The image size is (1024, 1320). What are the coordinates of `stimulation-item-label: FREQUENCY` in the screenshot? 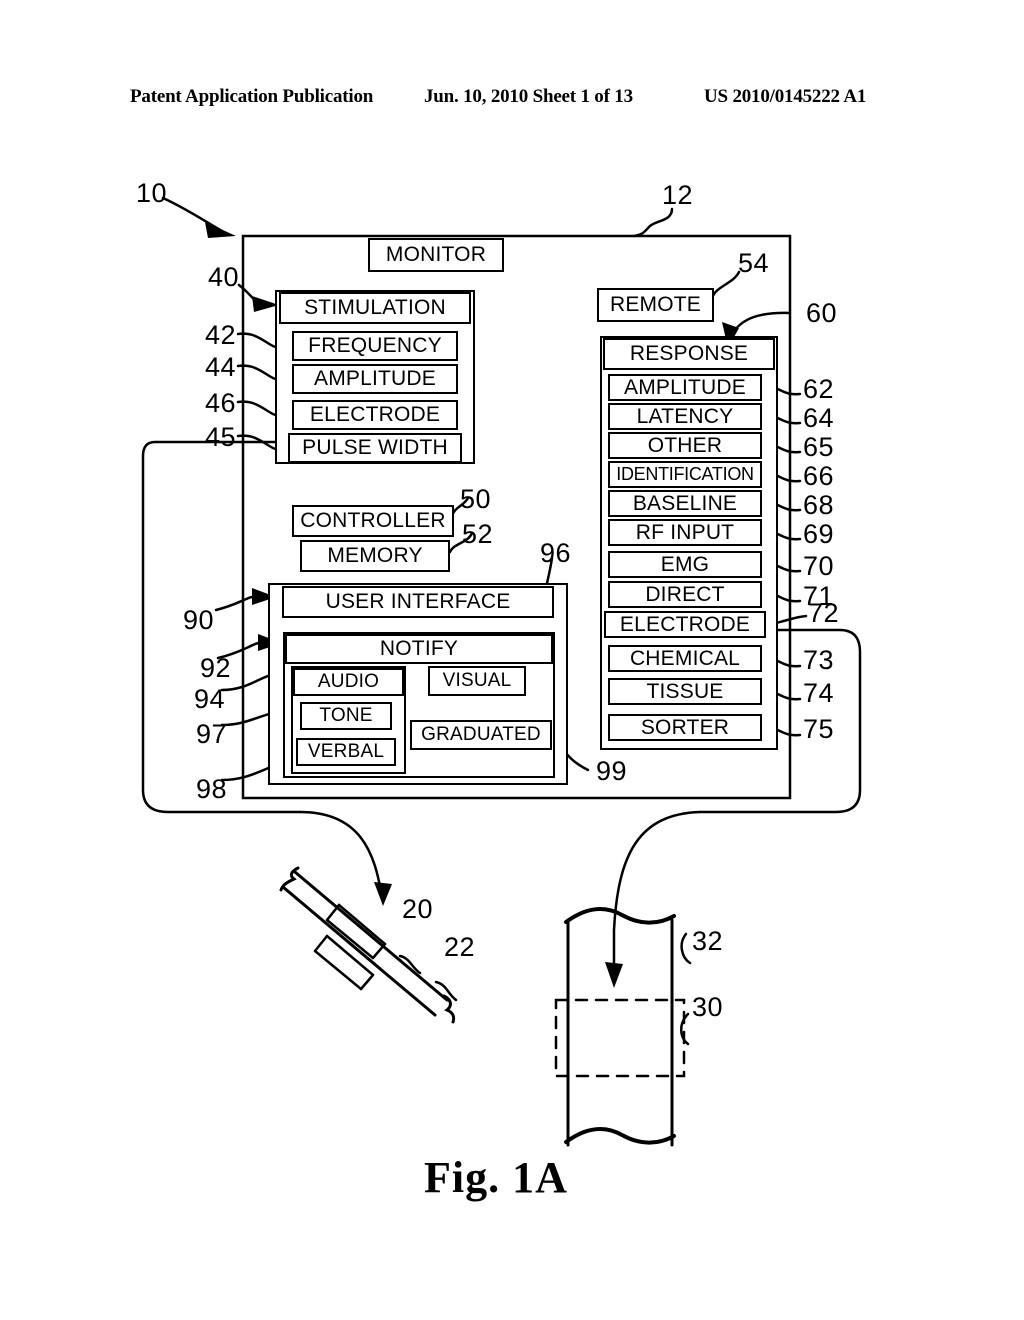 It's located at (375, 345).